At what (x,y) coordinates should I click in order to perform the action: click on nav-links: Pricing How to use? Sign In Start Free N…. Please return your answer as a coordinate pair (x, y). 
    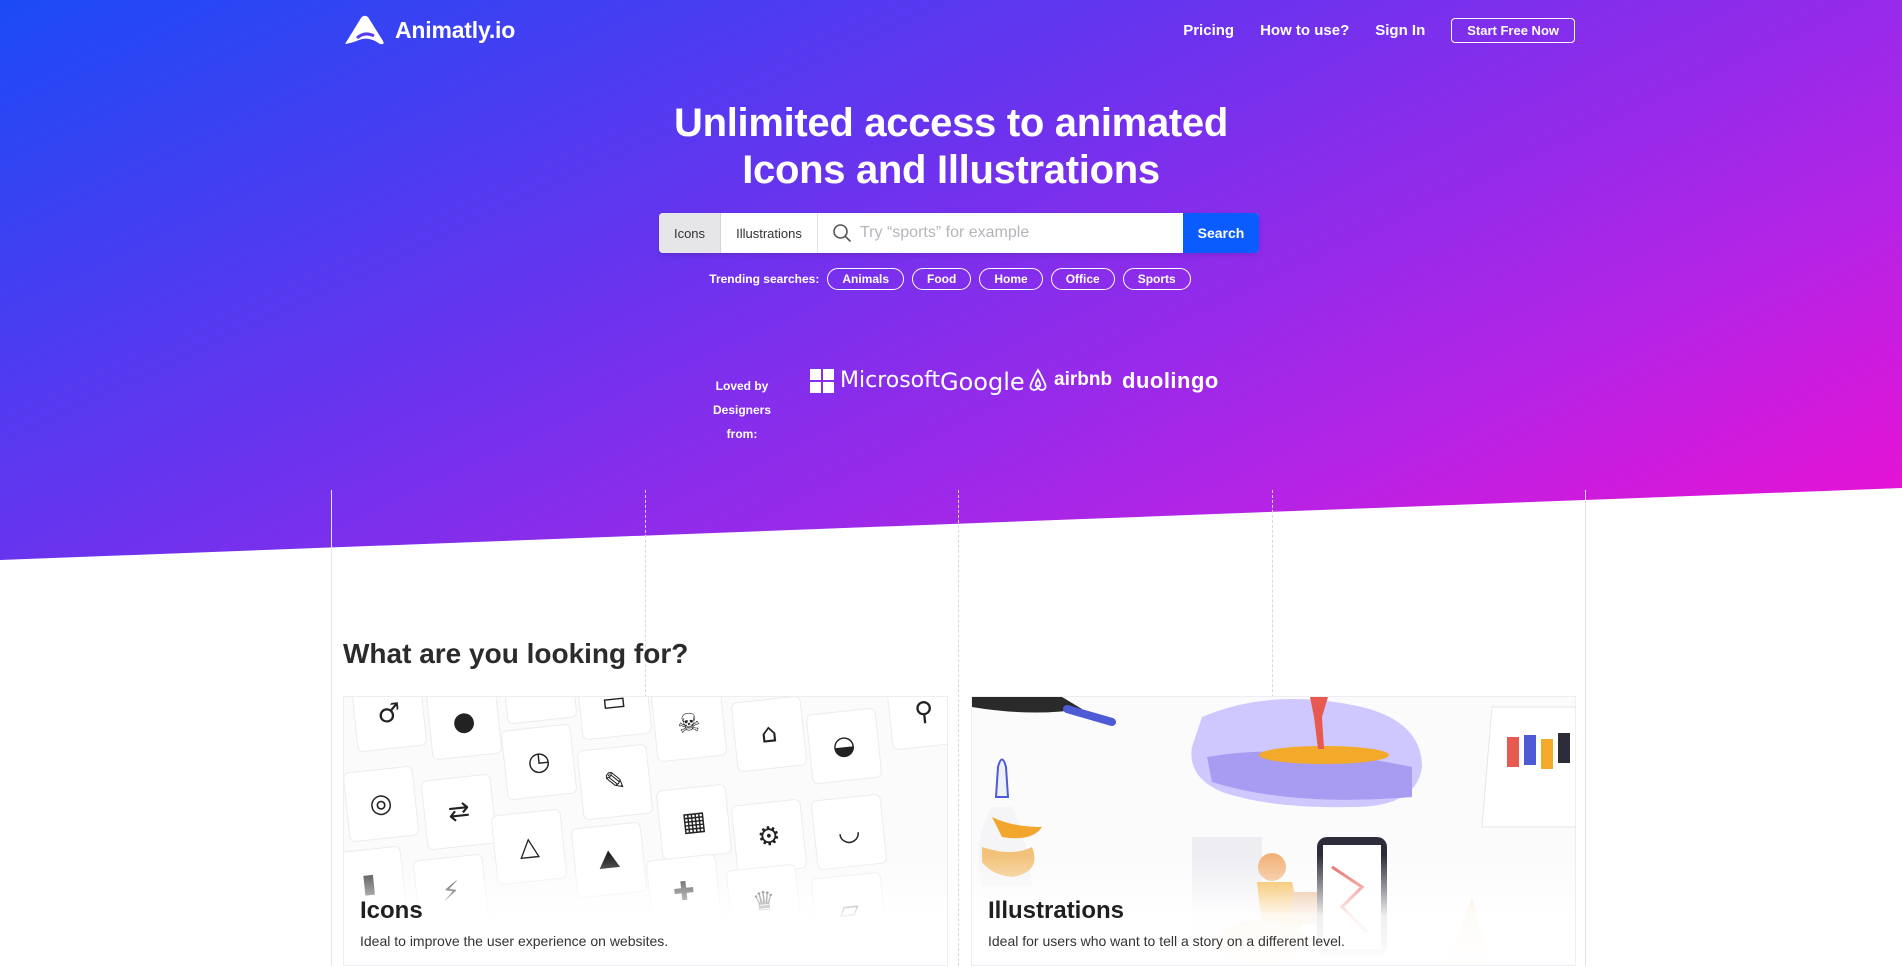
    Looking at the image, I should click on (1379, 30).